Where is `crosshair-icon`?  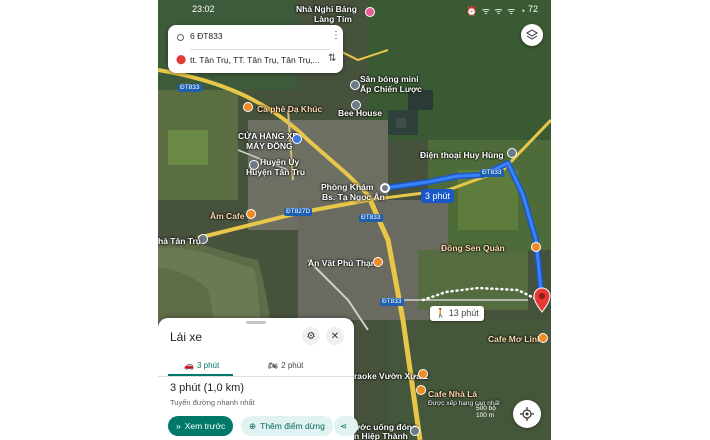
crosshair-icon is located at coordinates (527, 414).